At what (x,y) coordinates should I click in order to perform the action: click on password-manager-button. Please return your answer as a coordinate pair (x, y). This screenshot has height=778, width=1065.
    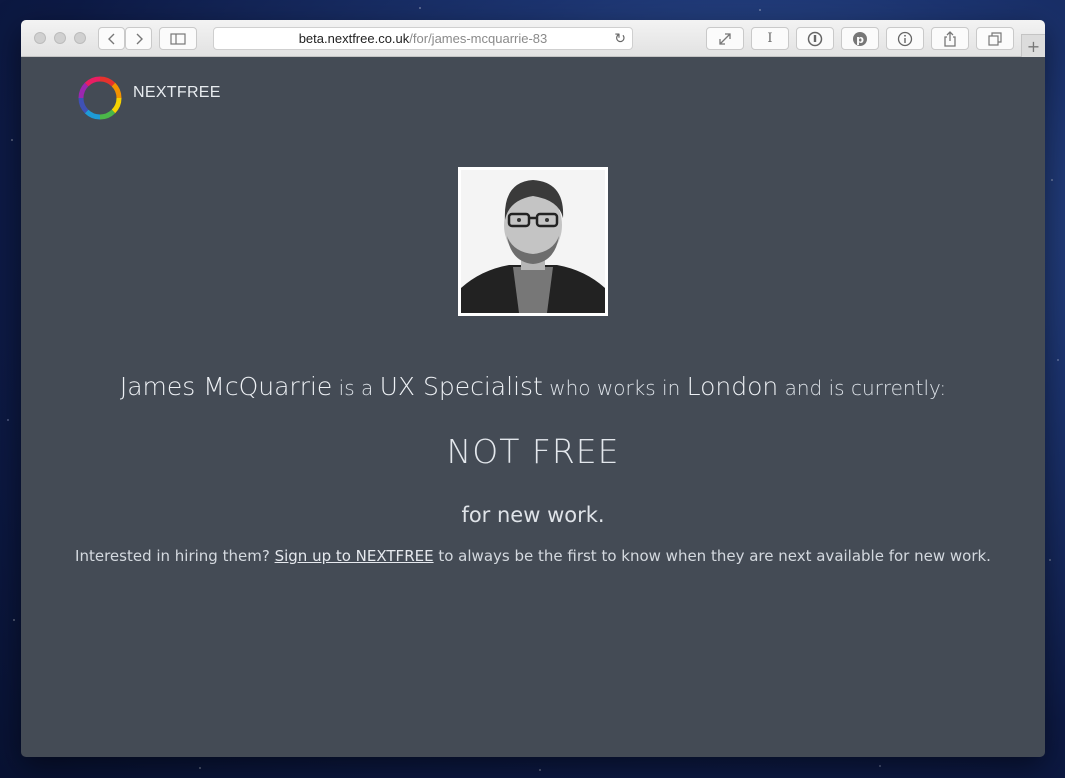
    Looking at the image, I should click on (815, 38).